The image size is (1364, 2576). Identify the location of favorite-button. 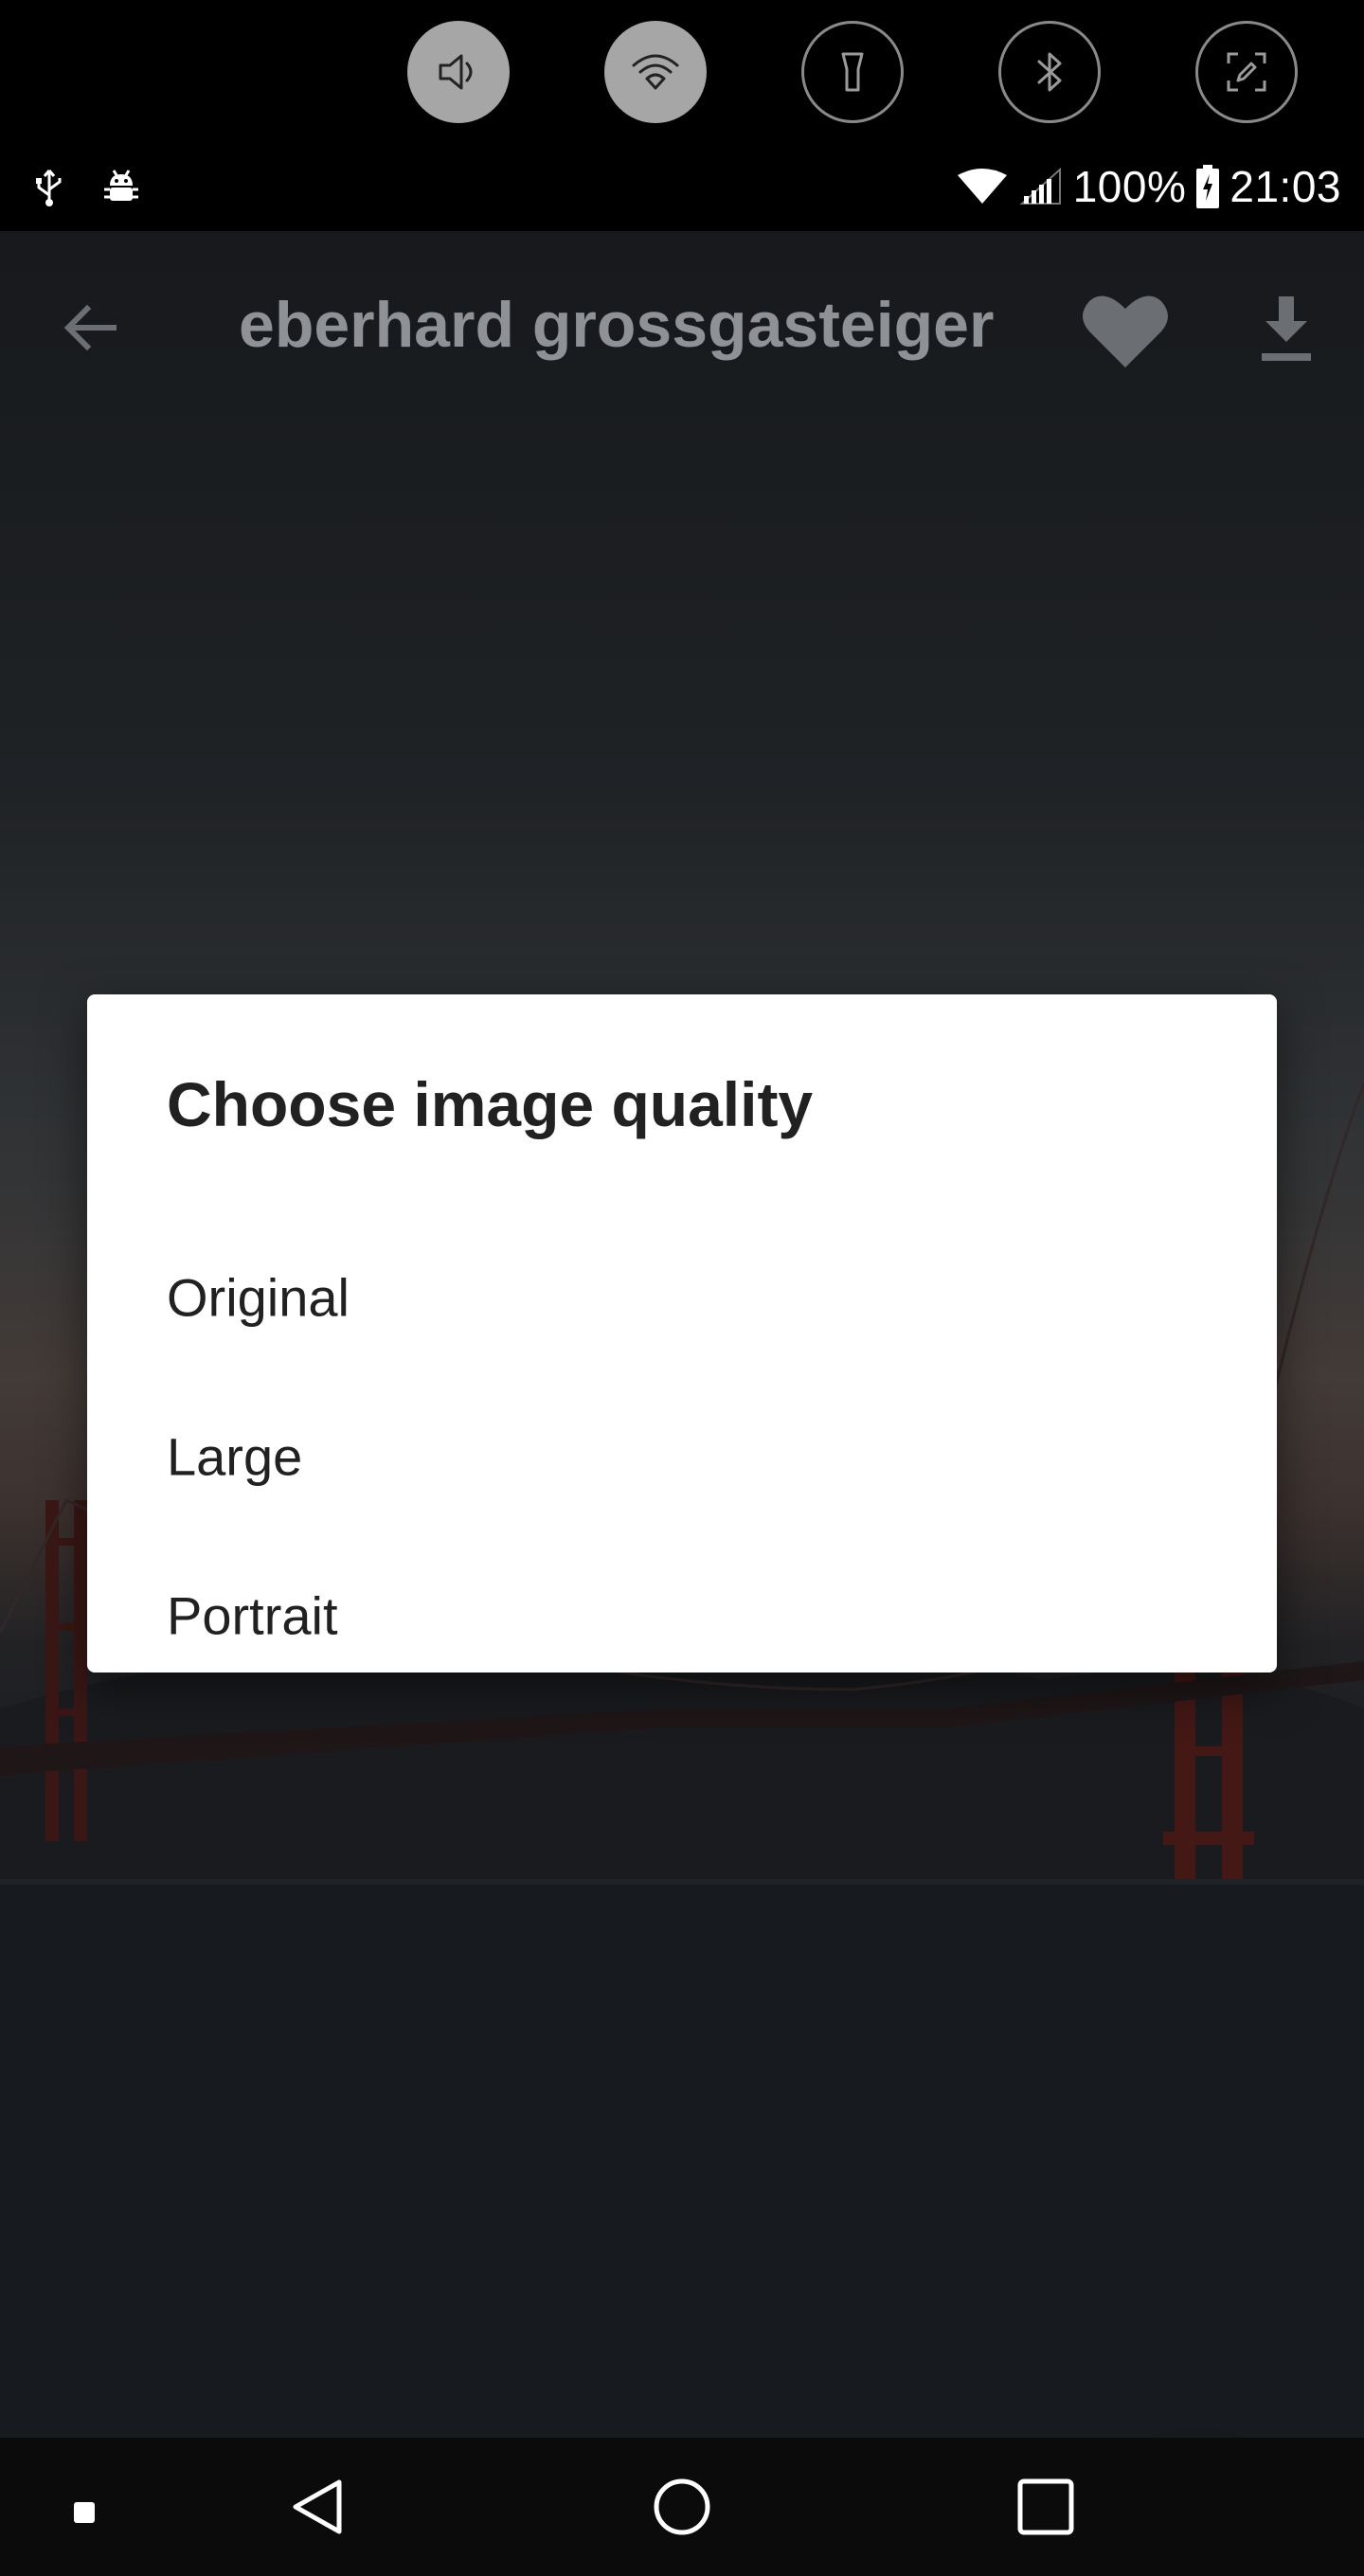
(1125, 329).